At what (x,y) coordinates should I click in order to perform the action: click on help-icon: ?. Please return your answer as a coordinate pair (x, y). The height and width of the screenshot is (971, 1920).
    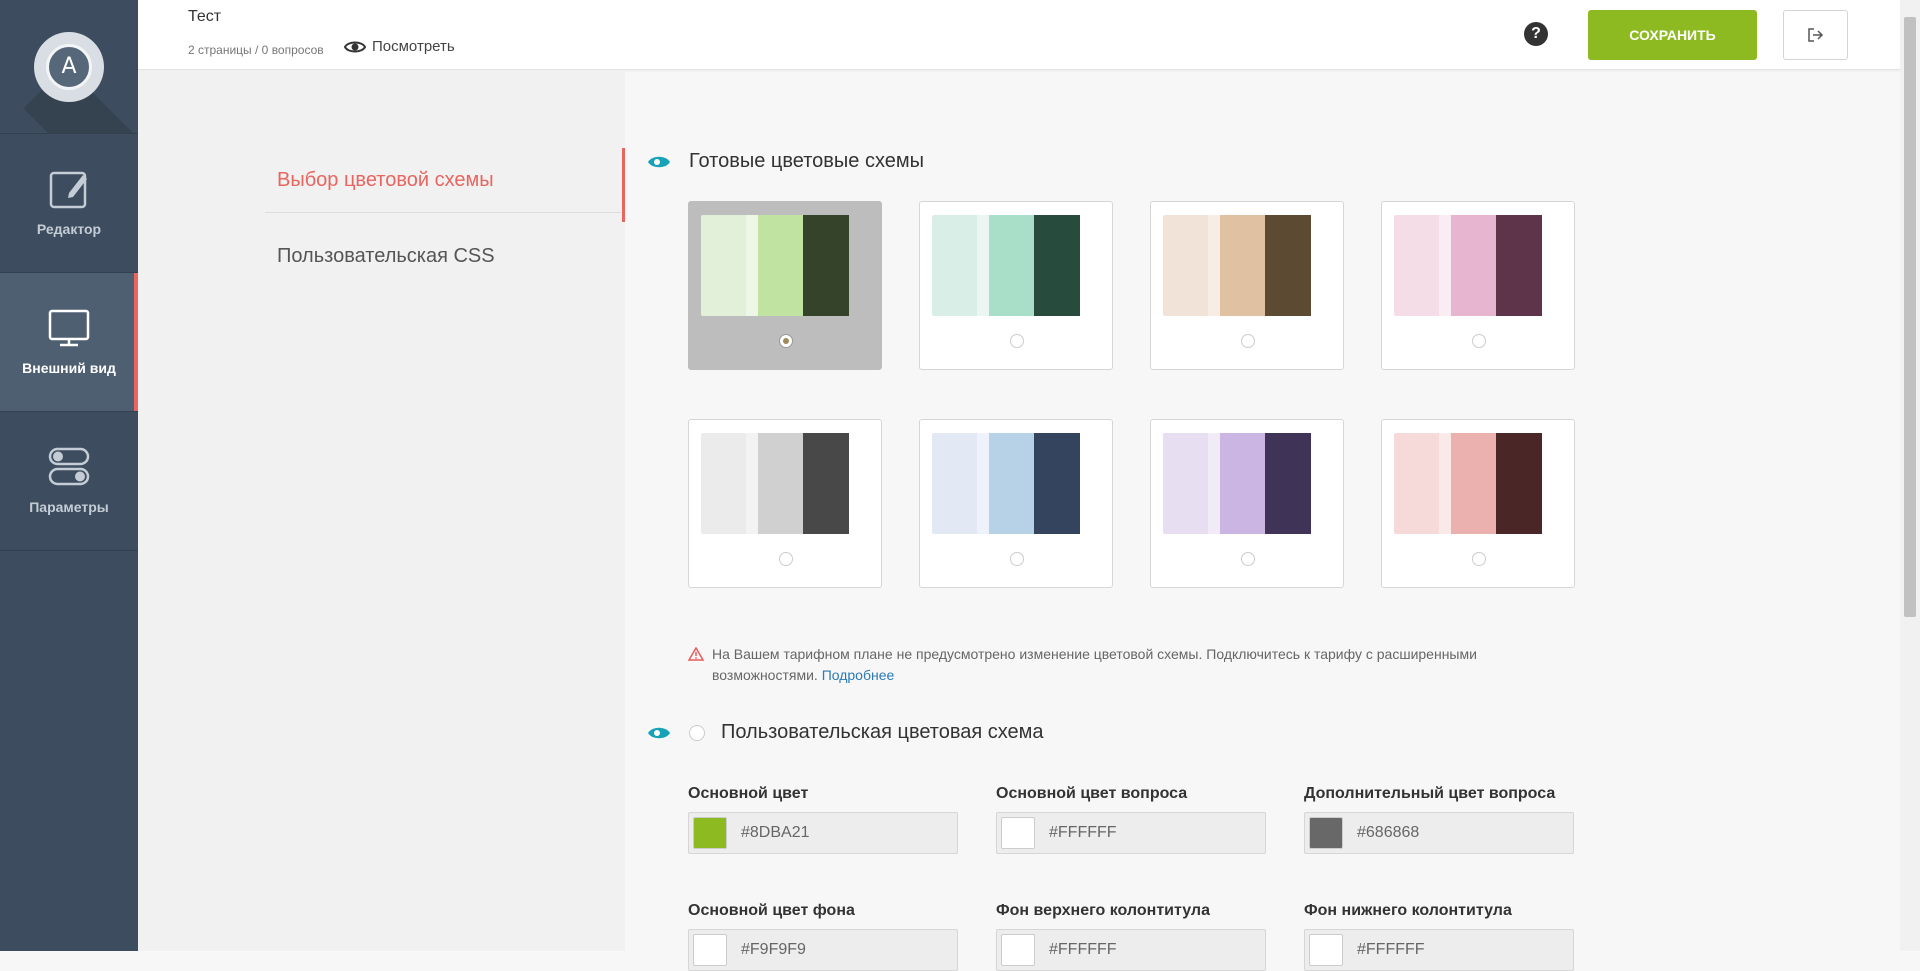
    Looking at the image, I should click on (1536, 34).